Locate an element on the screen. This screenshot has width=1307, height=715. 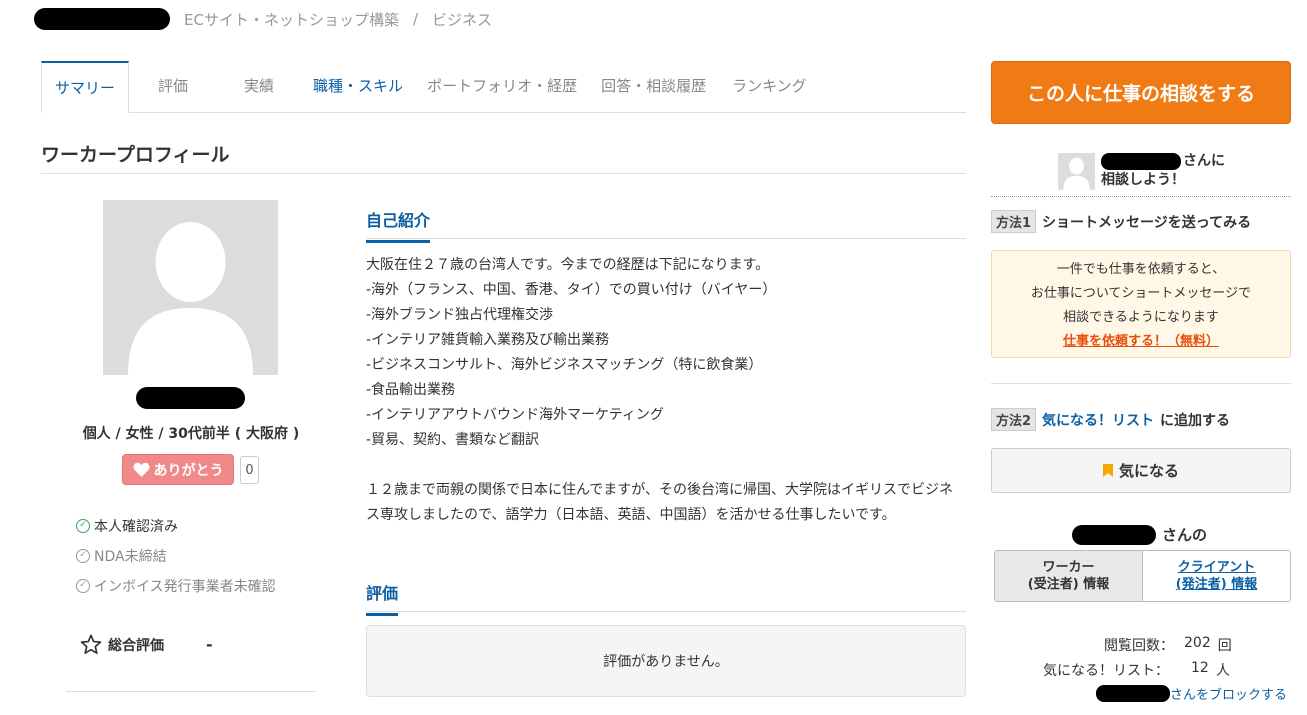
tab-achievements: 実績 is located at coordinates (259, 87).